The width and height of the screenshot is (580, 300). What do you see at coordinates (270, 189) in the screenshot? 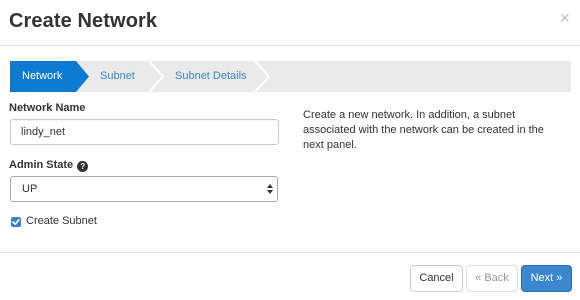
I see `chevron-updown-icon` at bounding box center [270, 189].